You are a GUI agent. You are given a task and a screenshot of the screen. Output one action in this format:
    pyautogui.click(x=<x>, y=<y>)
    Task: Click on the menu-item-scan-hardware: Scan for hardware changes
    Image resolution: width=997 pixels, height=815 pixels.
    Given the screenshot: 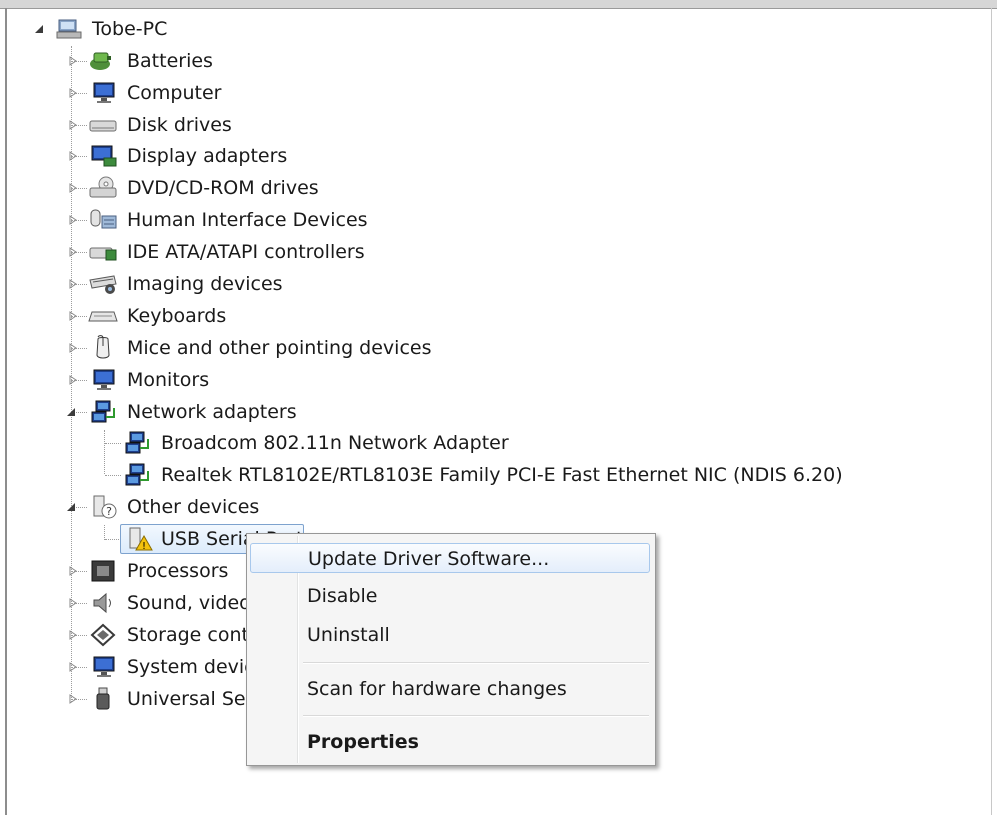 What is the action you would take?
    pyautogui.click(x=450, y=689)
    